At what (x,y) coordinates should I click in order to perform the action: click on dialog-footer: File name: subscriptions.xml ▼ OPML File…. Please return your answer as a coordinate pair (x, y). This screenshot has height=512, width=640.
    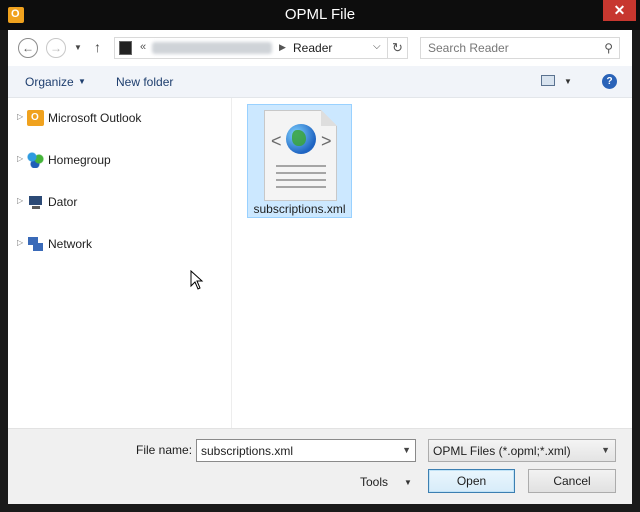
    Looking at the image, I should click on (320, 466).